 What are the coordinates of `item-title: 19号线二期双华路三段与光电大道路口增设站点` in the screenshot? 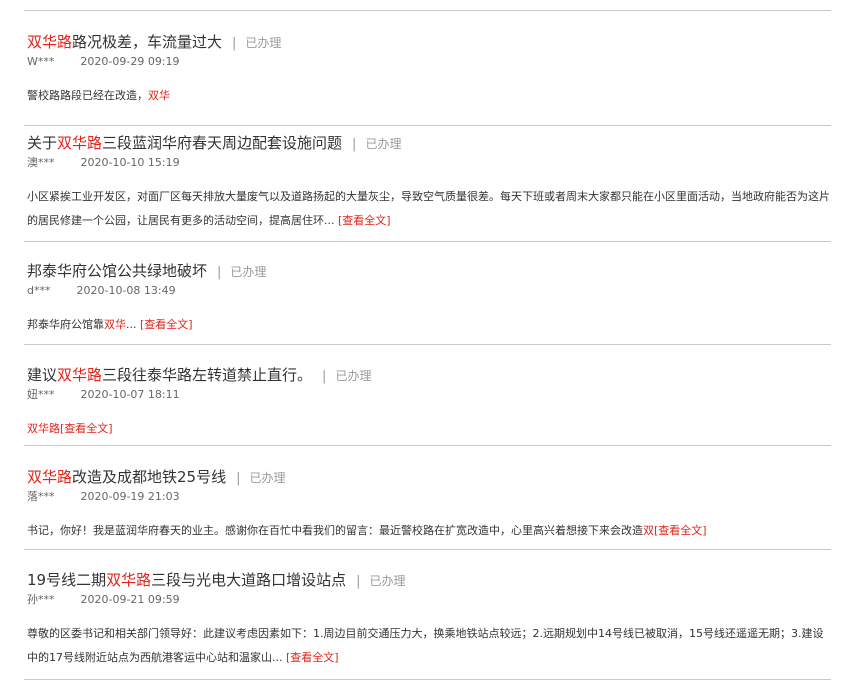 It's located at (186, 580).